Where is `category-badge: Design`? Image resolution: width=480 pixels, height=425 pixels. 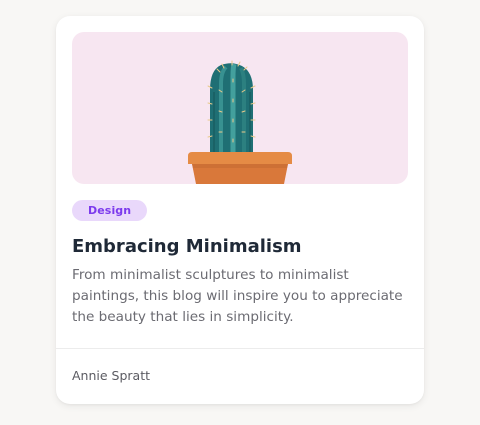 category-badge: Design is located at coordinates (110, 210).